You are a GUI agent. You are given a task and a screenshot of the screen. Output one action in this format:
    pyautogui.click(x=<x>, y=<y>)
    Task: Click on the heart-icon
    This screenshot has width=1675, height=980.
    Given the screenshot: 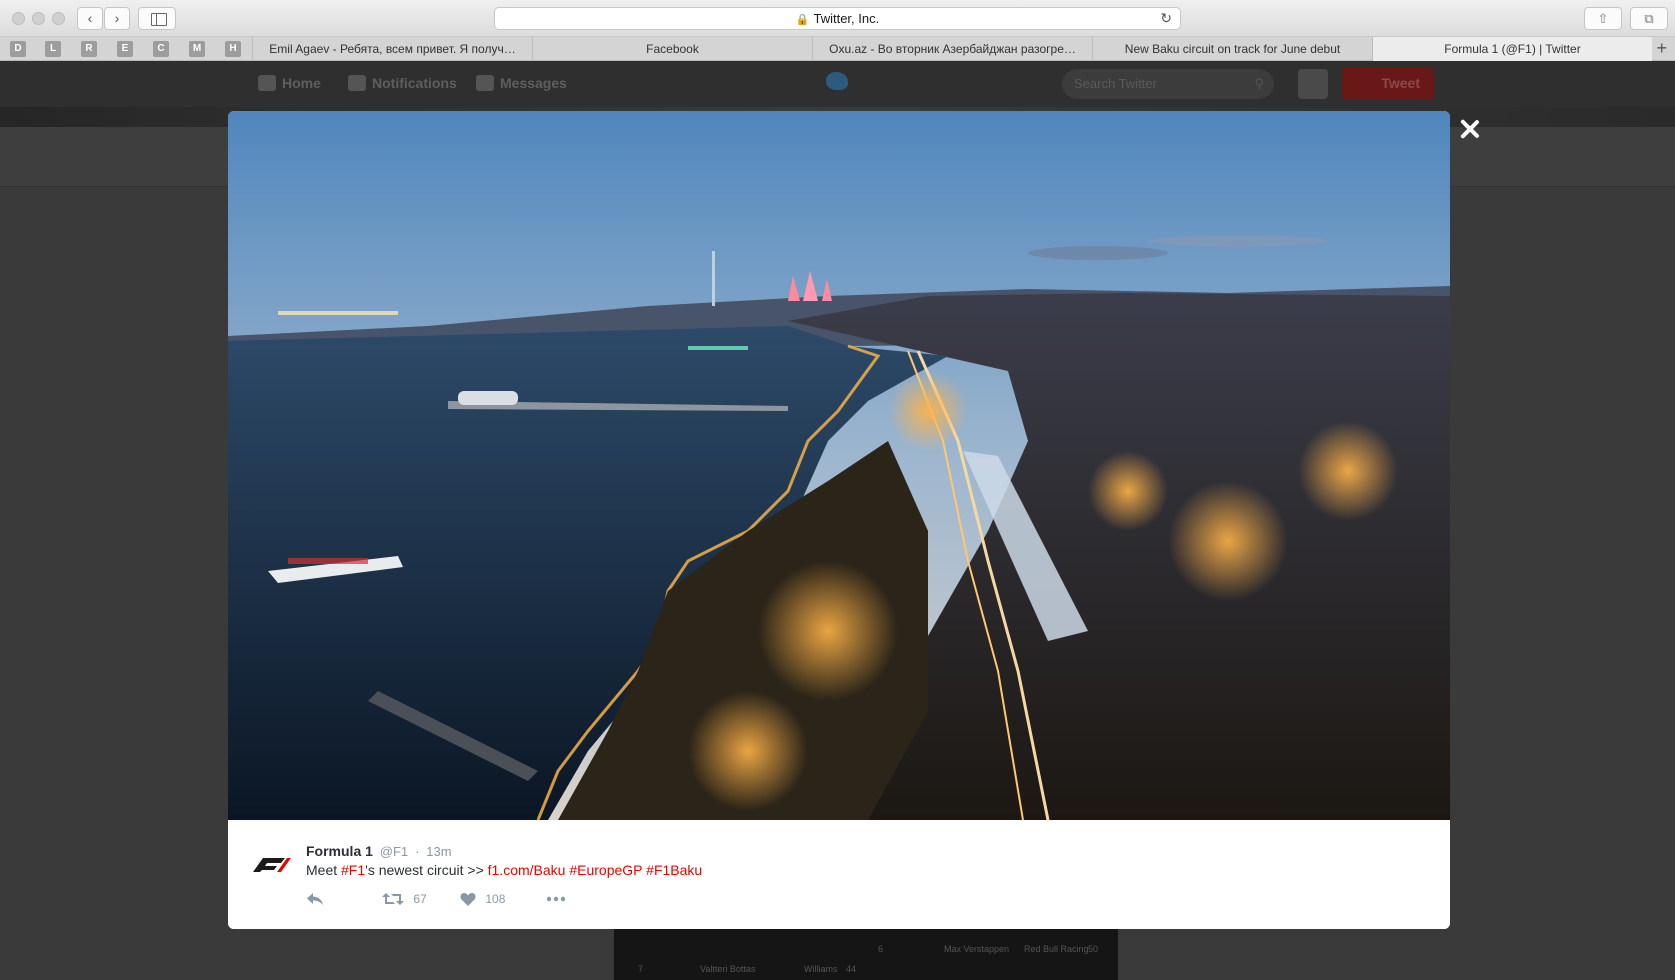 What is the action you would take?
    pyautogui.click(x=468, y=899)
    